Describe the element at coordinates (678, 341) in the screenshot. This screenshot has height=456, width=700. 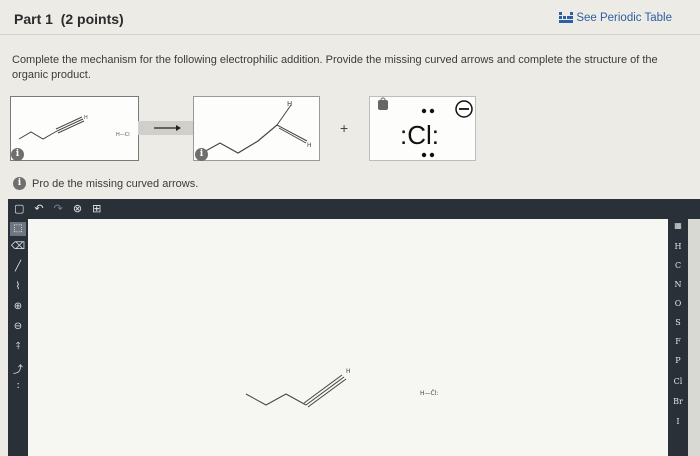
I see `element-f: F` at that location.